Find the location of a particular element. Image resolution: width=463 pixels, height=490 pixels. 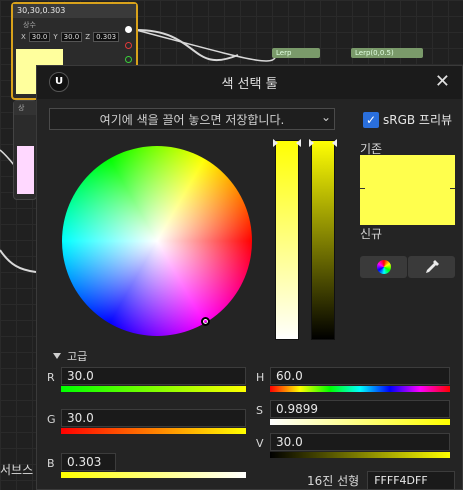

field-y-label: Y is located at coordinates (55, 37).